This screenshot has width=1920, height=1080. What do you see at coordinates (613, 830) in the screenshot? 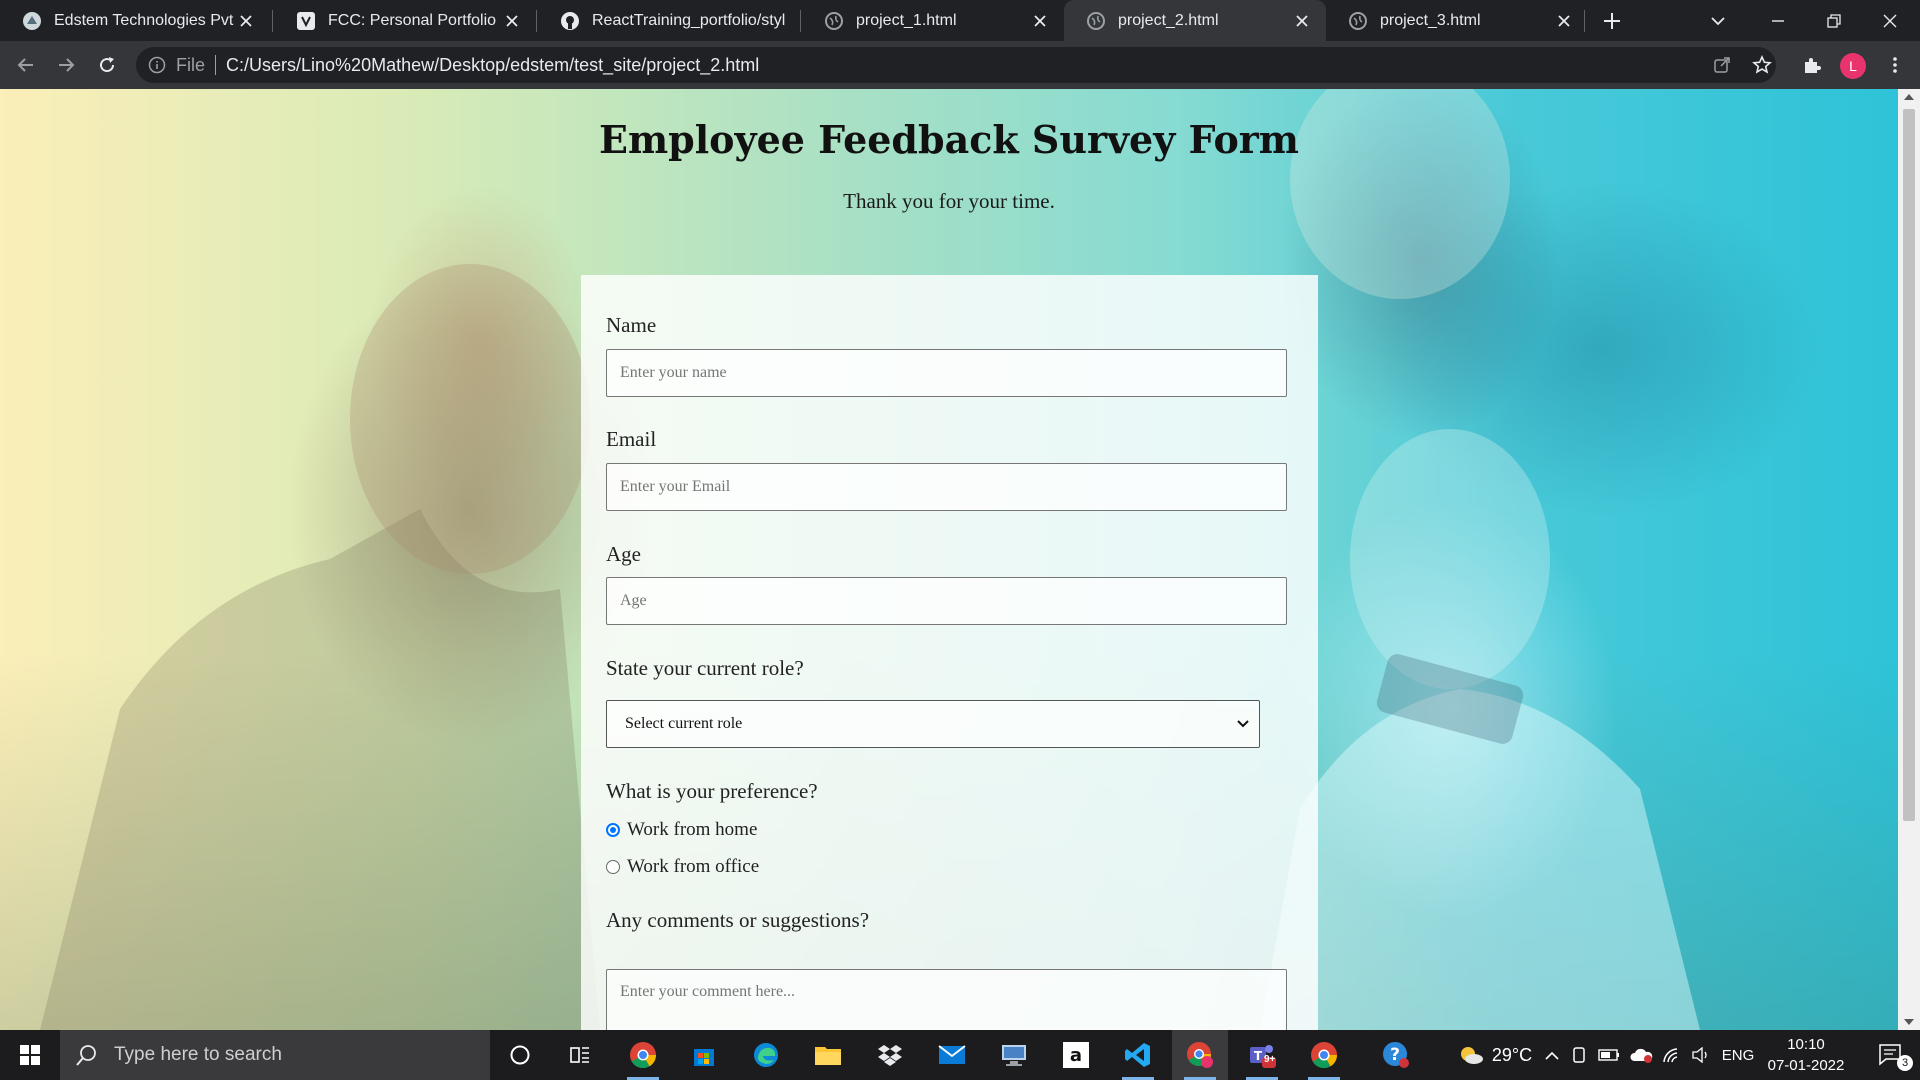
I see `radio-button-checked` at bounding box center [613, 830].